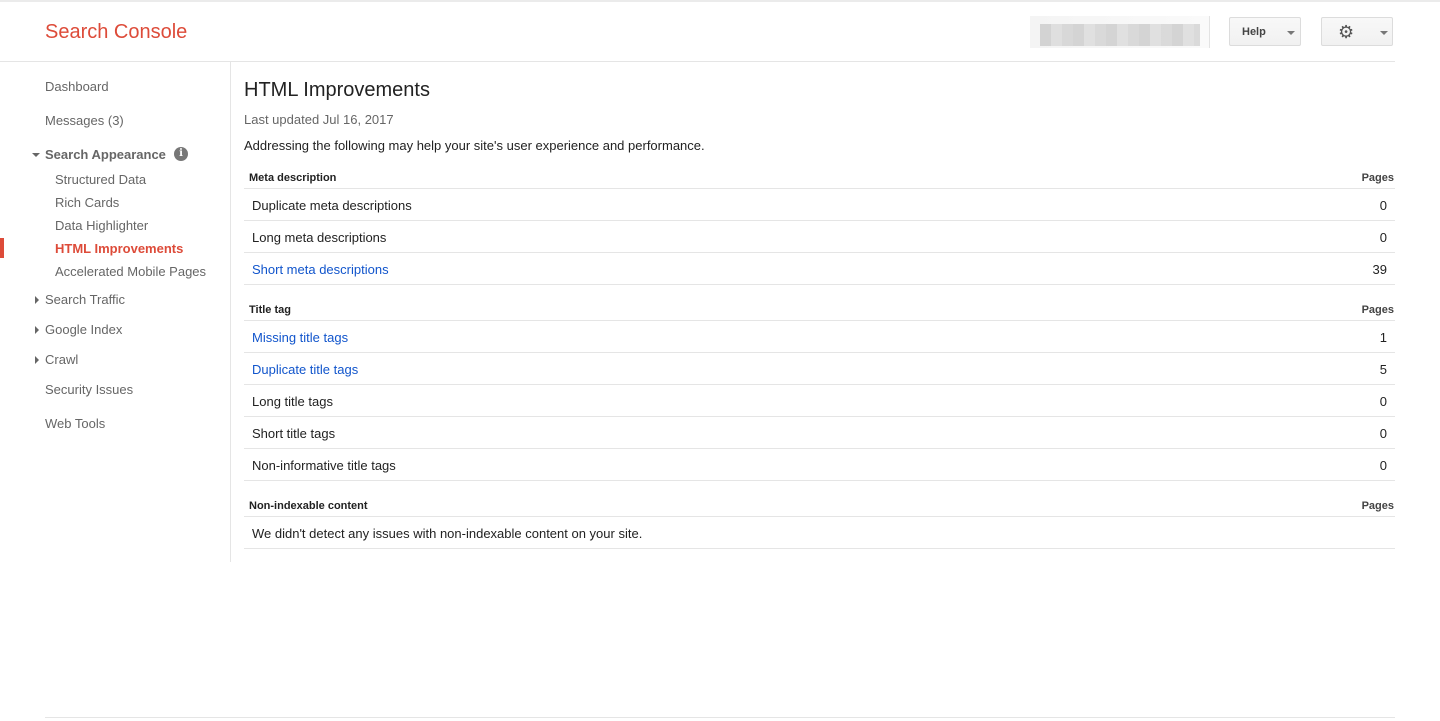 The width and height of the screenshot is (1440, 721). Describe the element at coordinates (119, 248) in the screenshot. I see `sidebar-item-html-improvements: HTML Improvements` at that location.